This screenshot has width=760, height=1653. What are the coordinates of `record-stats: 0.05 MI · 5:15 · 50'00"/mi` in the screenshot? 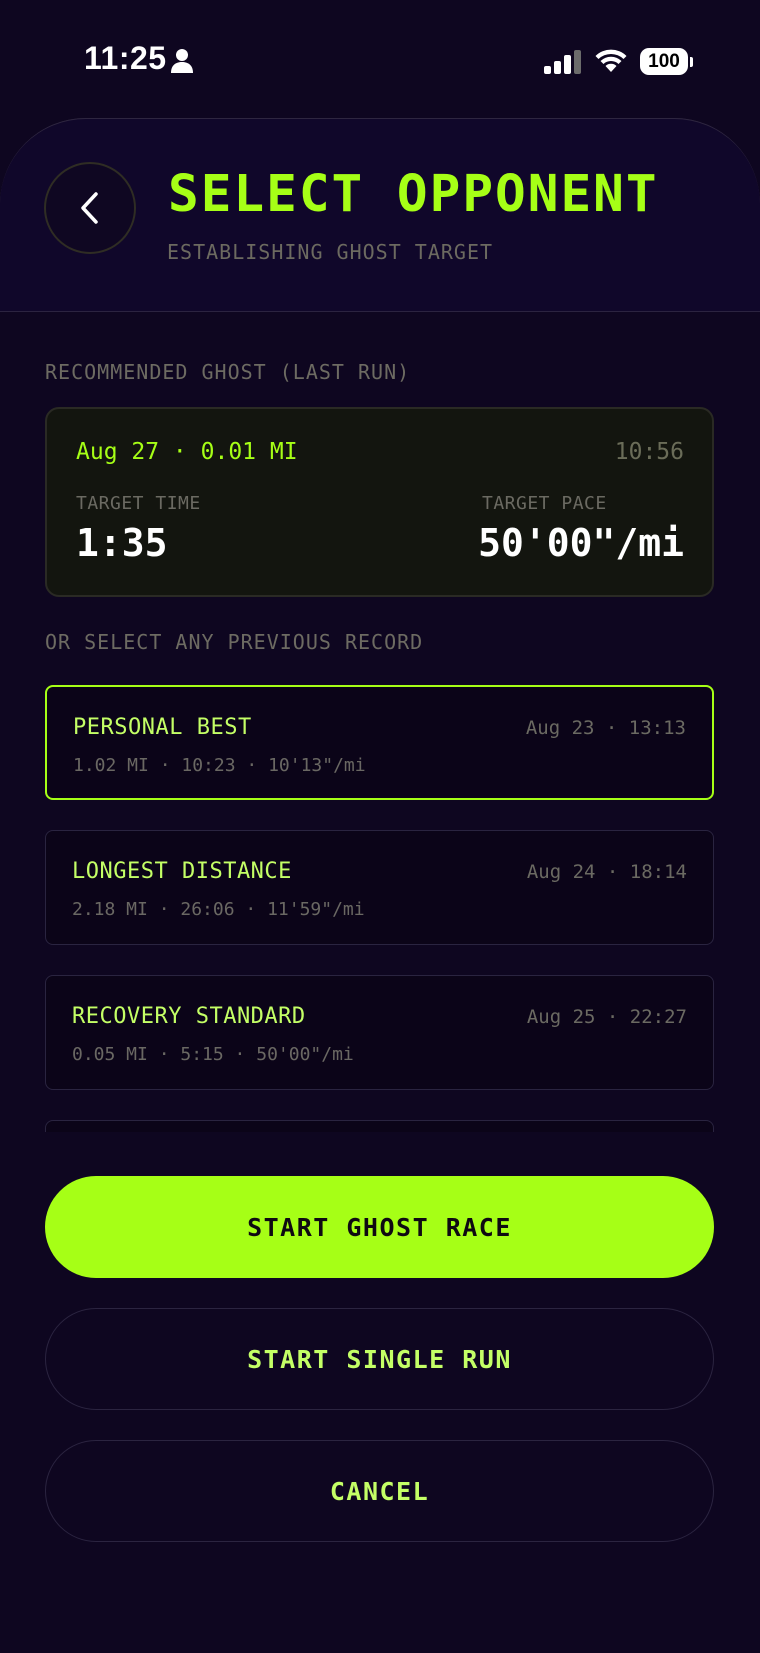 It's located at (213, 1054).